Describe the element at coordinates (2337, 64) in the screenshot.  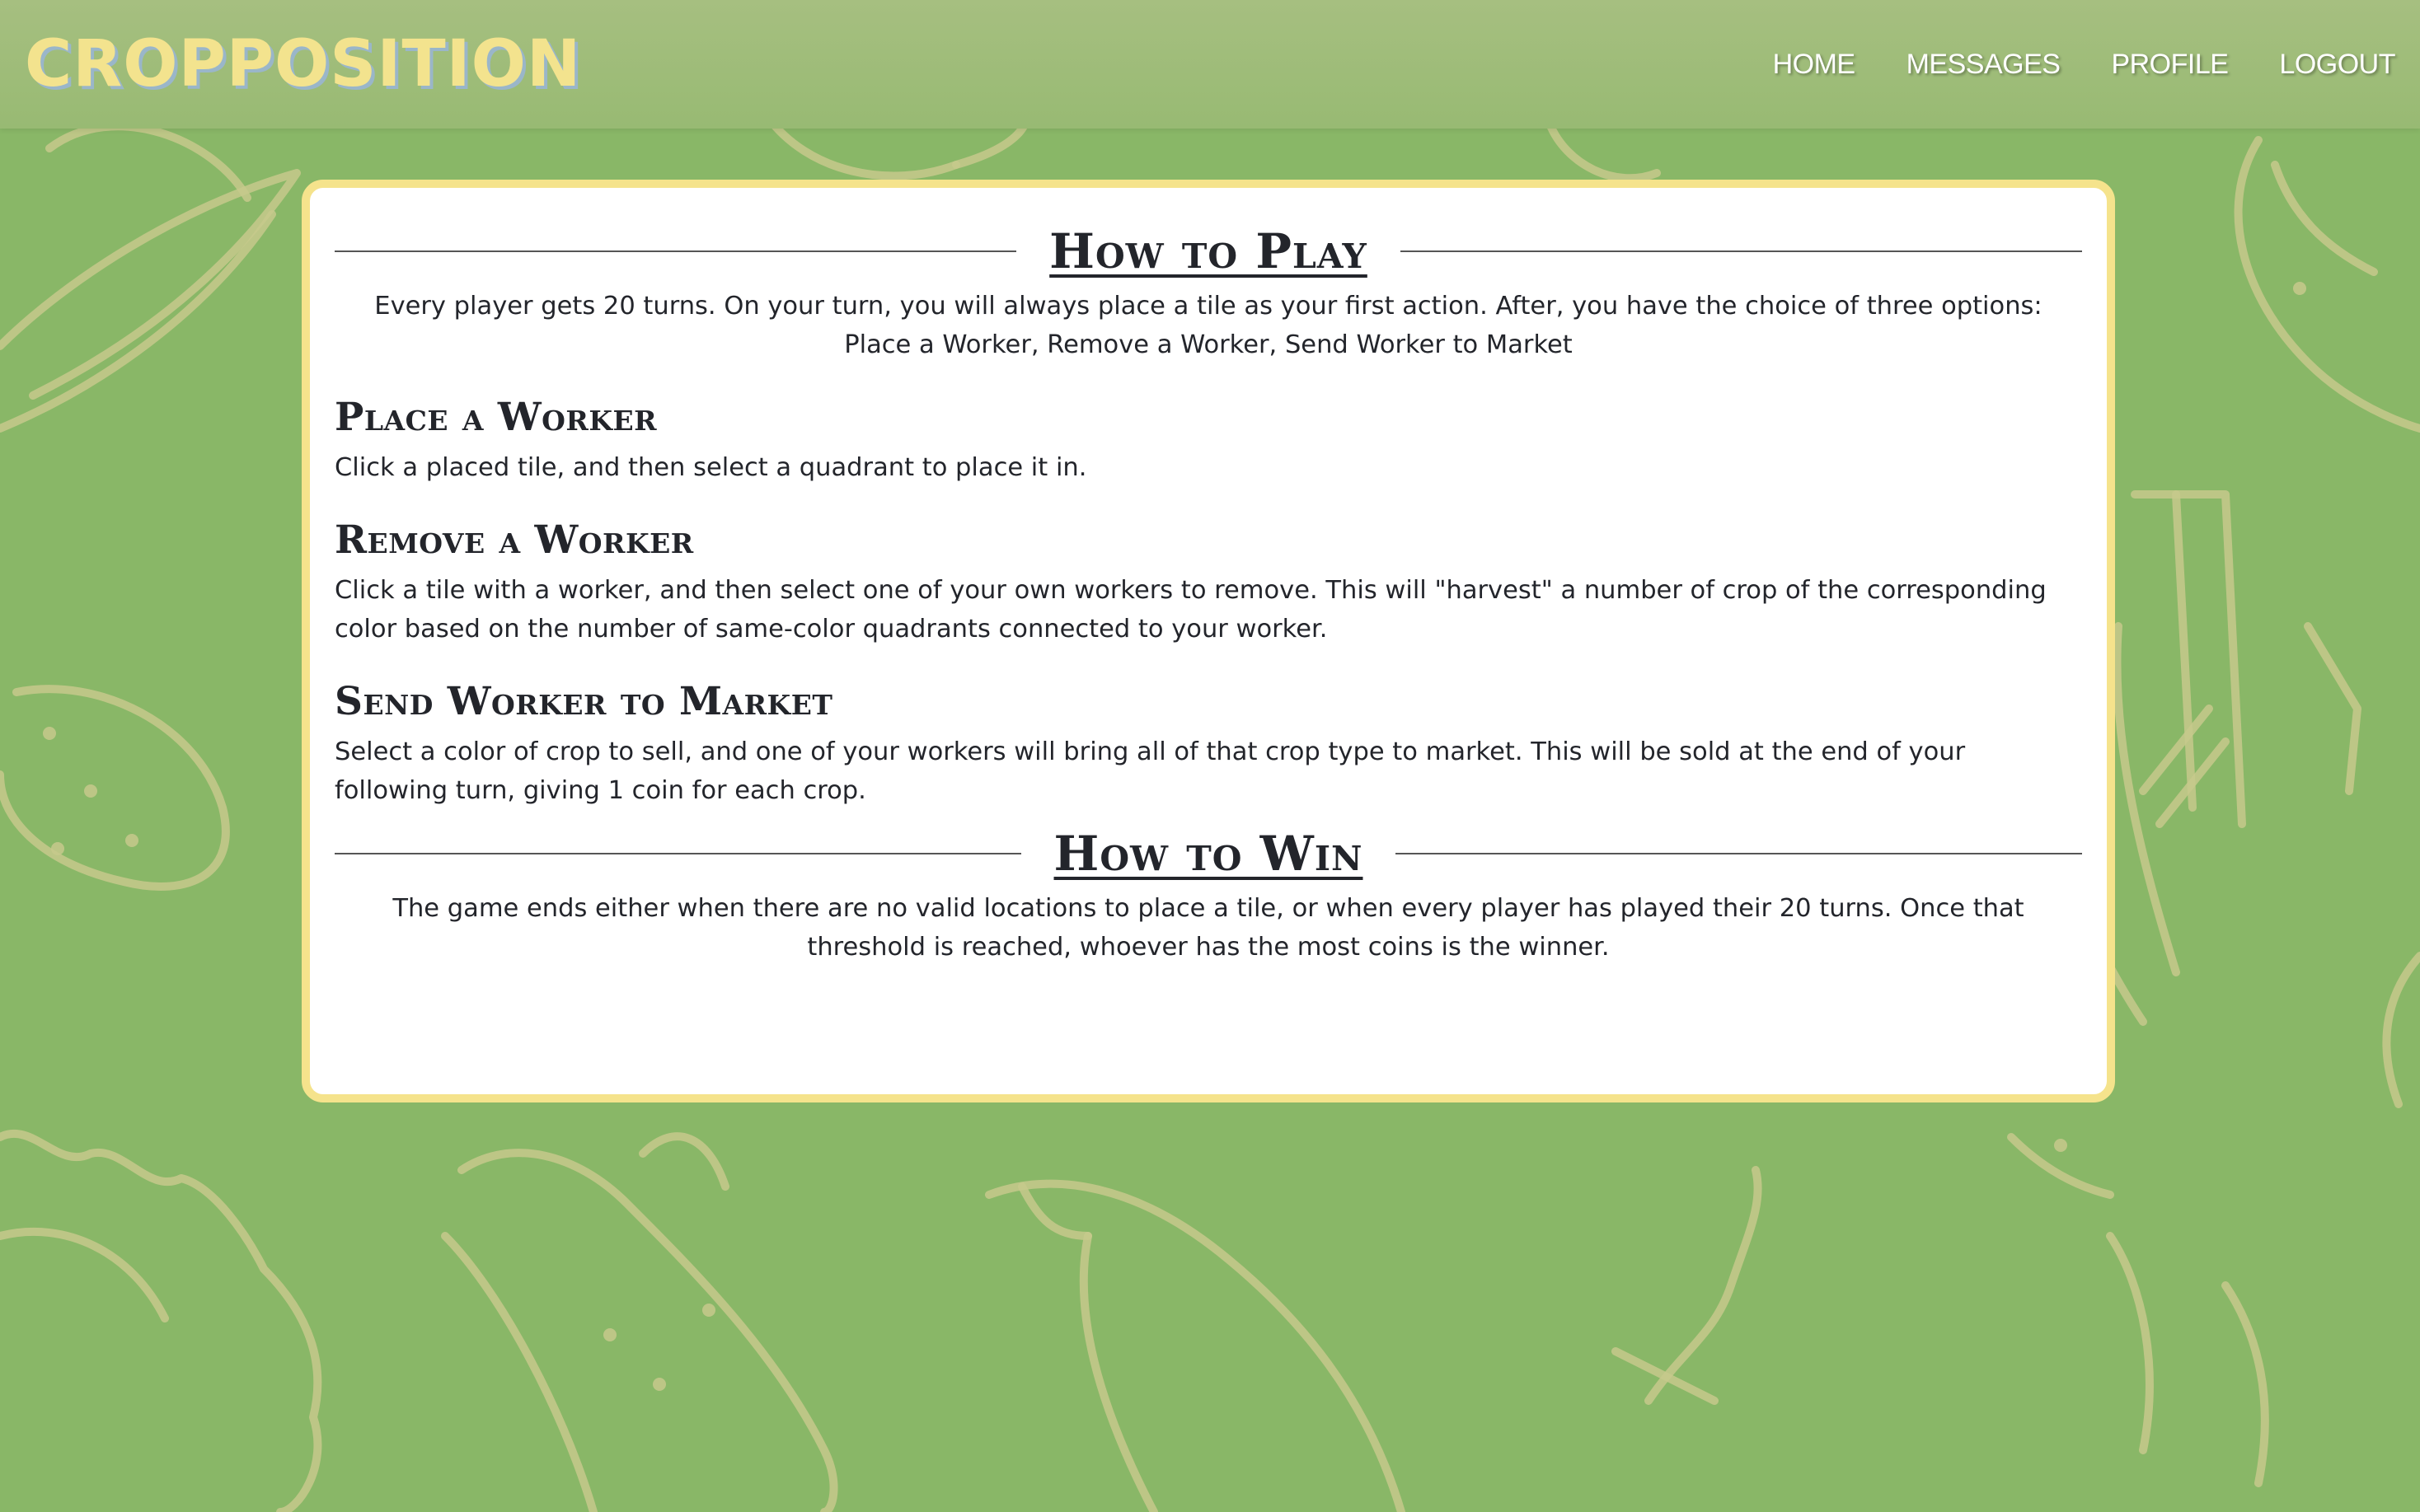
I see `nav-logout-link: LOGOUT` at that location.